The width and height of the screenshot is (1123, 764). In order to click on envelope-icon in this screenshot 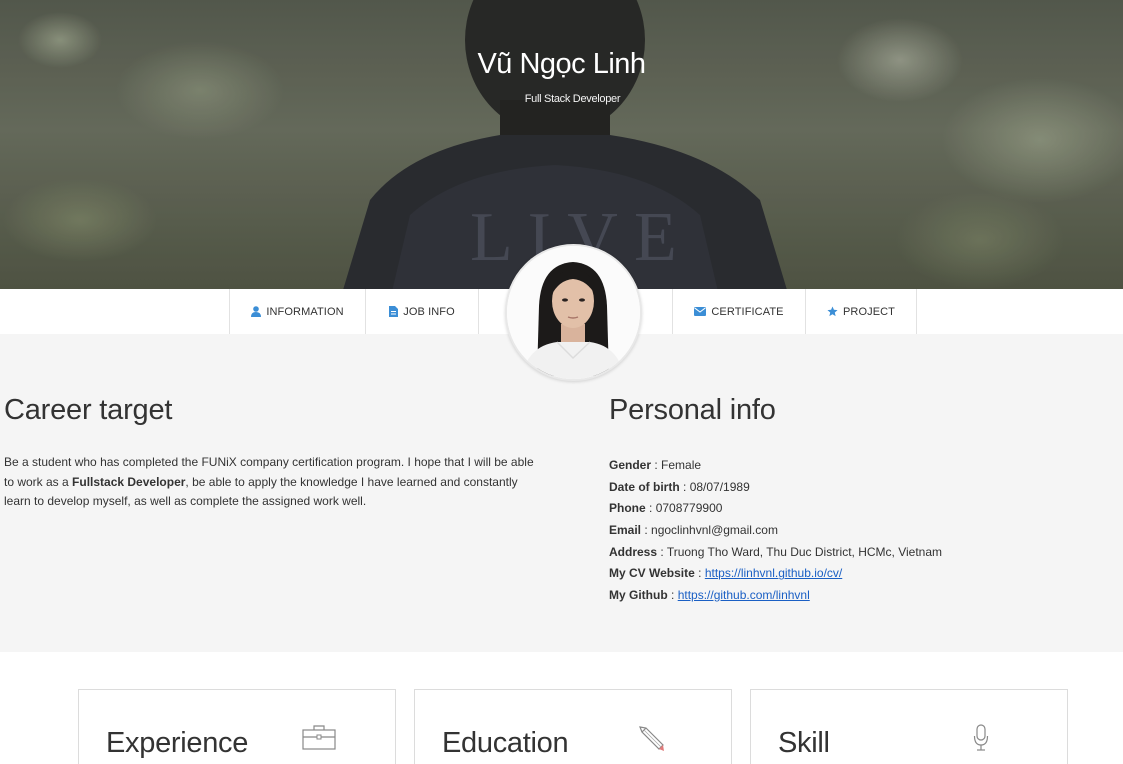, I will do `click(700, 311)`.